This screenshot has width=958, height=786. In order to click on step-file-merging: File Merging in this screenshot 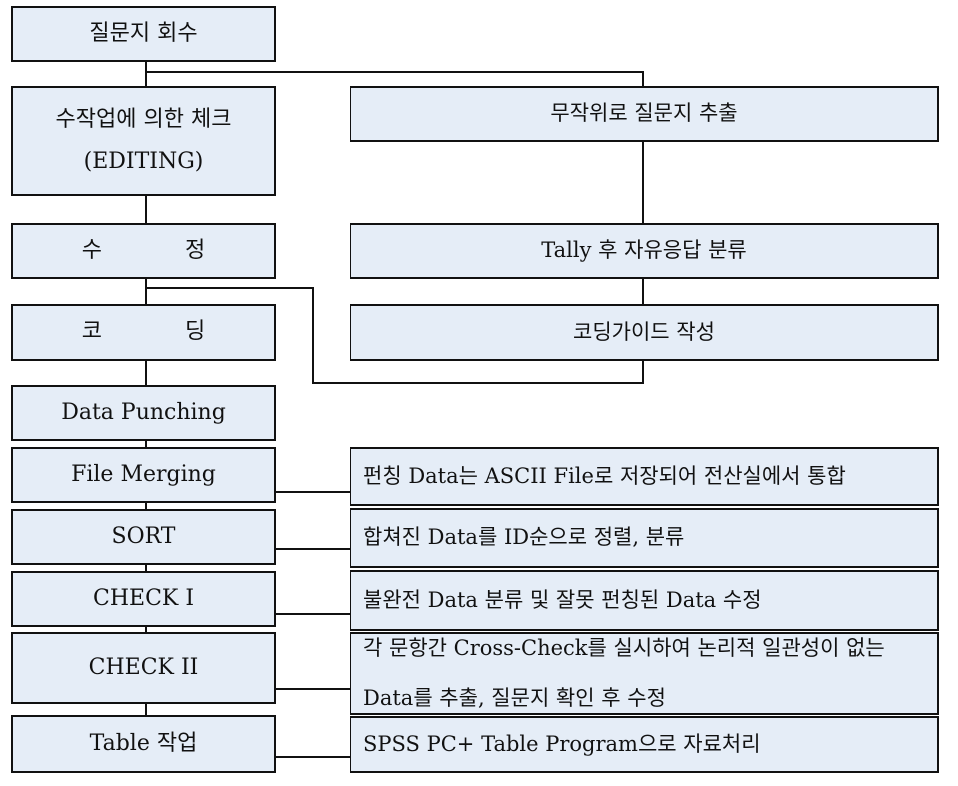, I will do `click(143, 475)`.